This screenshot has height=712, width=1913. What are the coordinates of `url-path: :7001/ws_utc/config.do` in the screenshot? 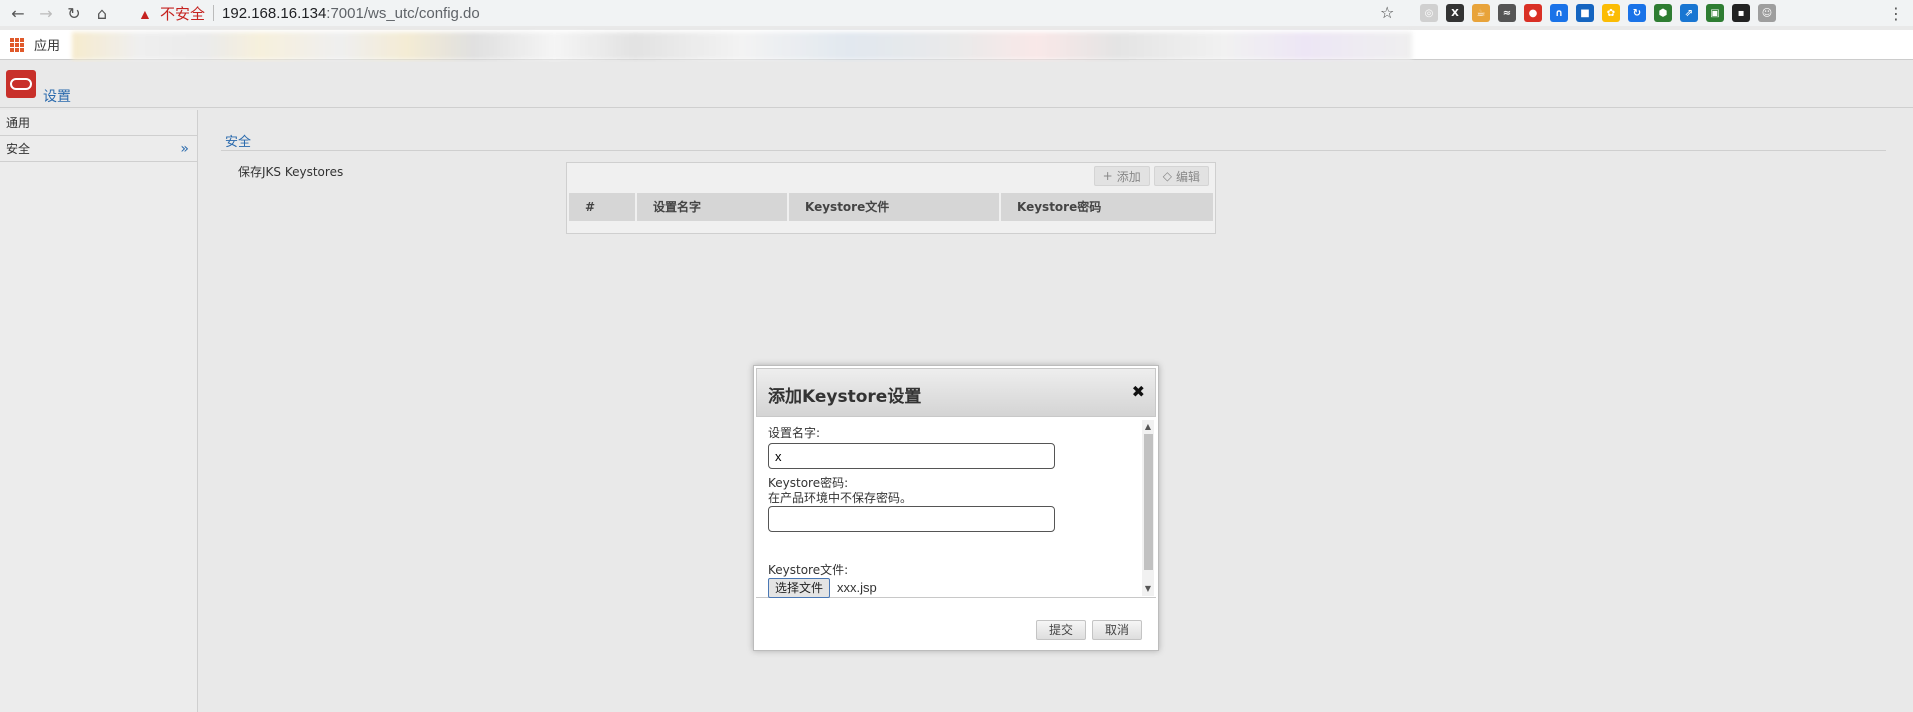 It's located at (403, 13).